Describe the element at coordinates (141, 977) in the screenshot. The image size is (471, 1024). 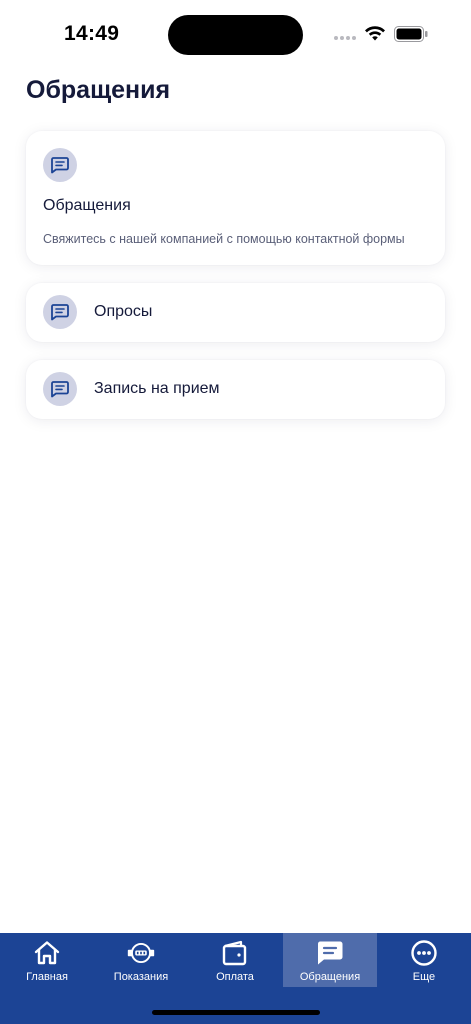
I see `tab-readings-label: Показания` at that location.